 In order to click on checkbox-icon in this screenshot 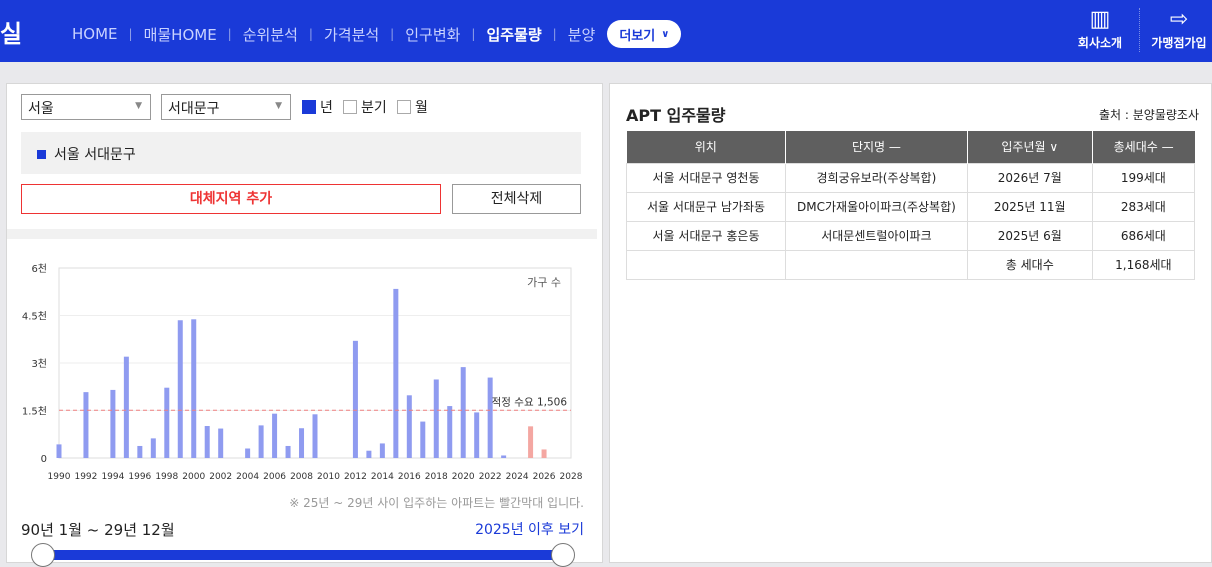, I will do `click(404, 107)`.